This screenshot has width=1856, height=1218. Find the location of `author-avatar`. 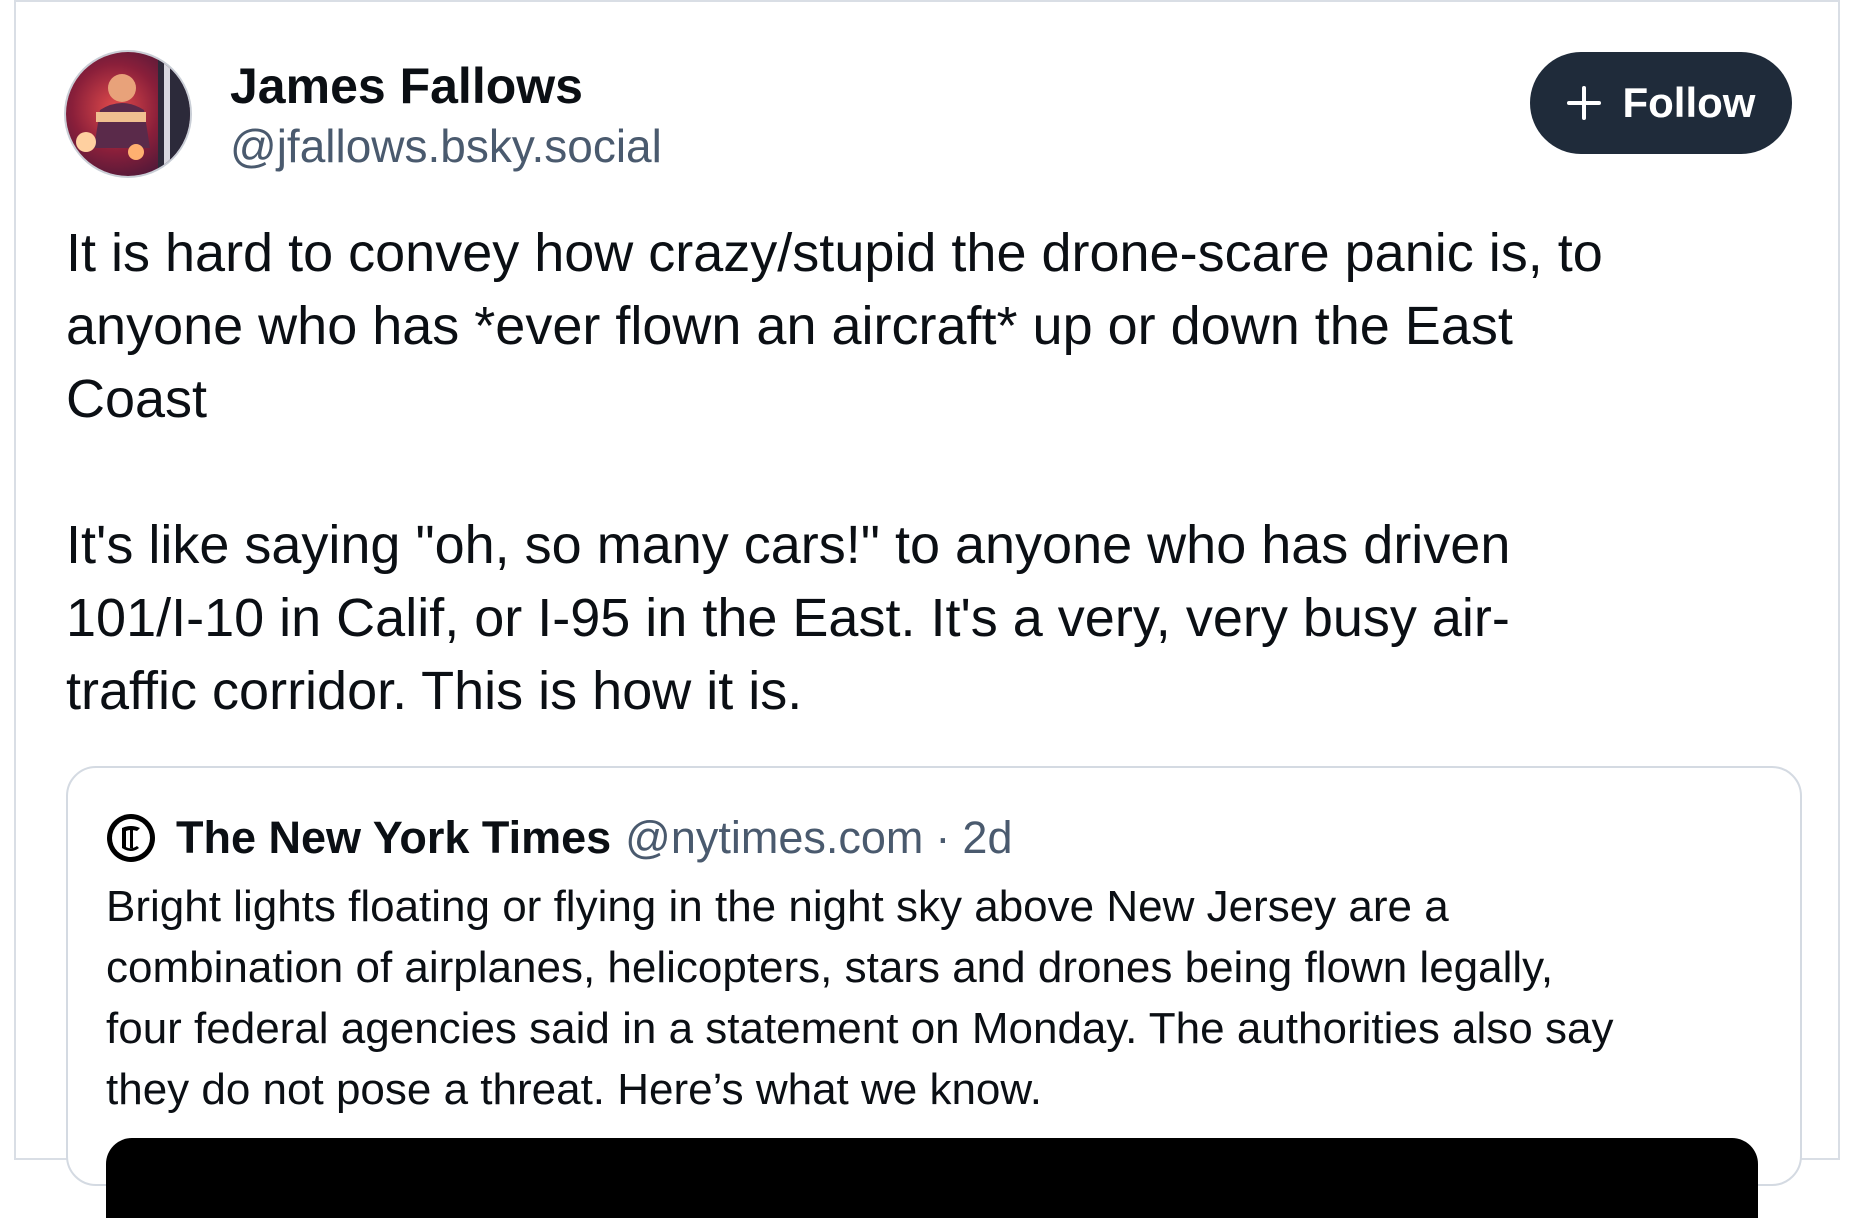

author-avatar is located at coordinates (128, 114).